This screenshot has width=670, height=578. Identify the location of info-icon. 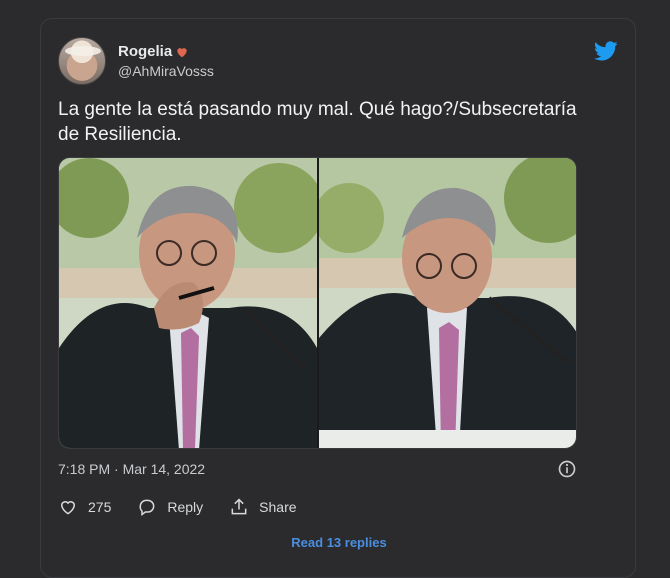
(567, 469).